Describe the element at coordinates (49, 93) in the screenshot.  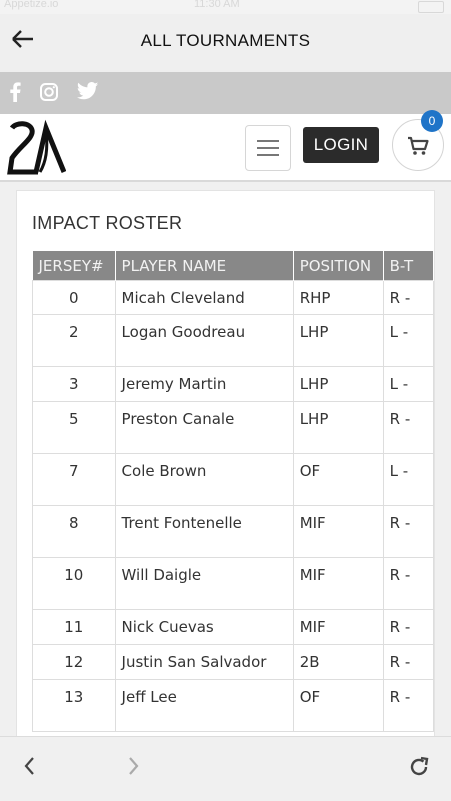
I see `instagram-icon` at that location.